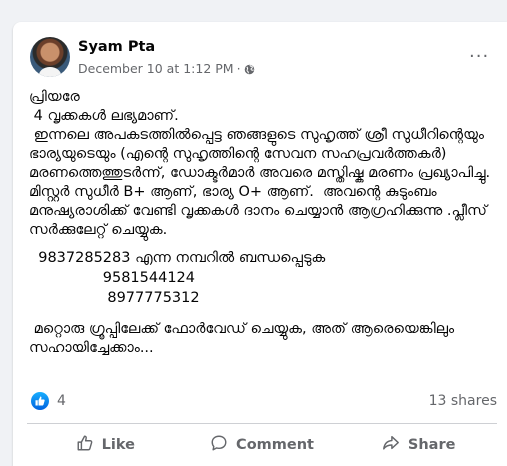 This screenshot has height=466, width=507. What do you see at coordinates (54, 97) in the screenshot?
I see `post-greeting: പ്രിയരേ` at bounding box center [54, 97].